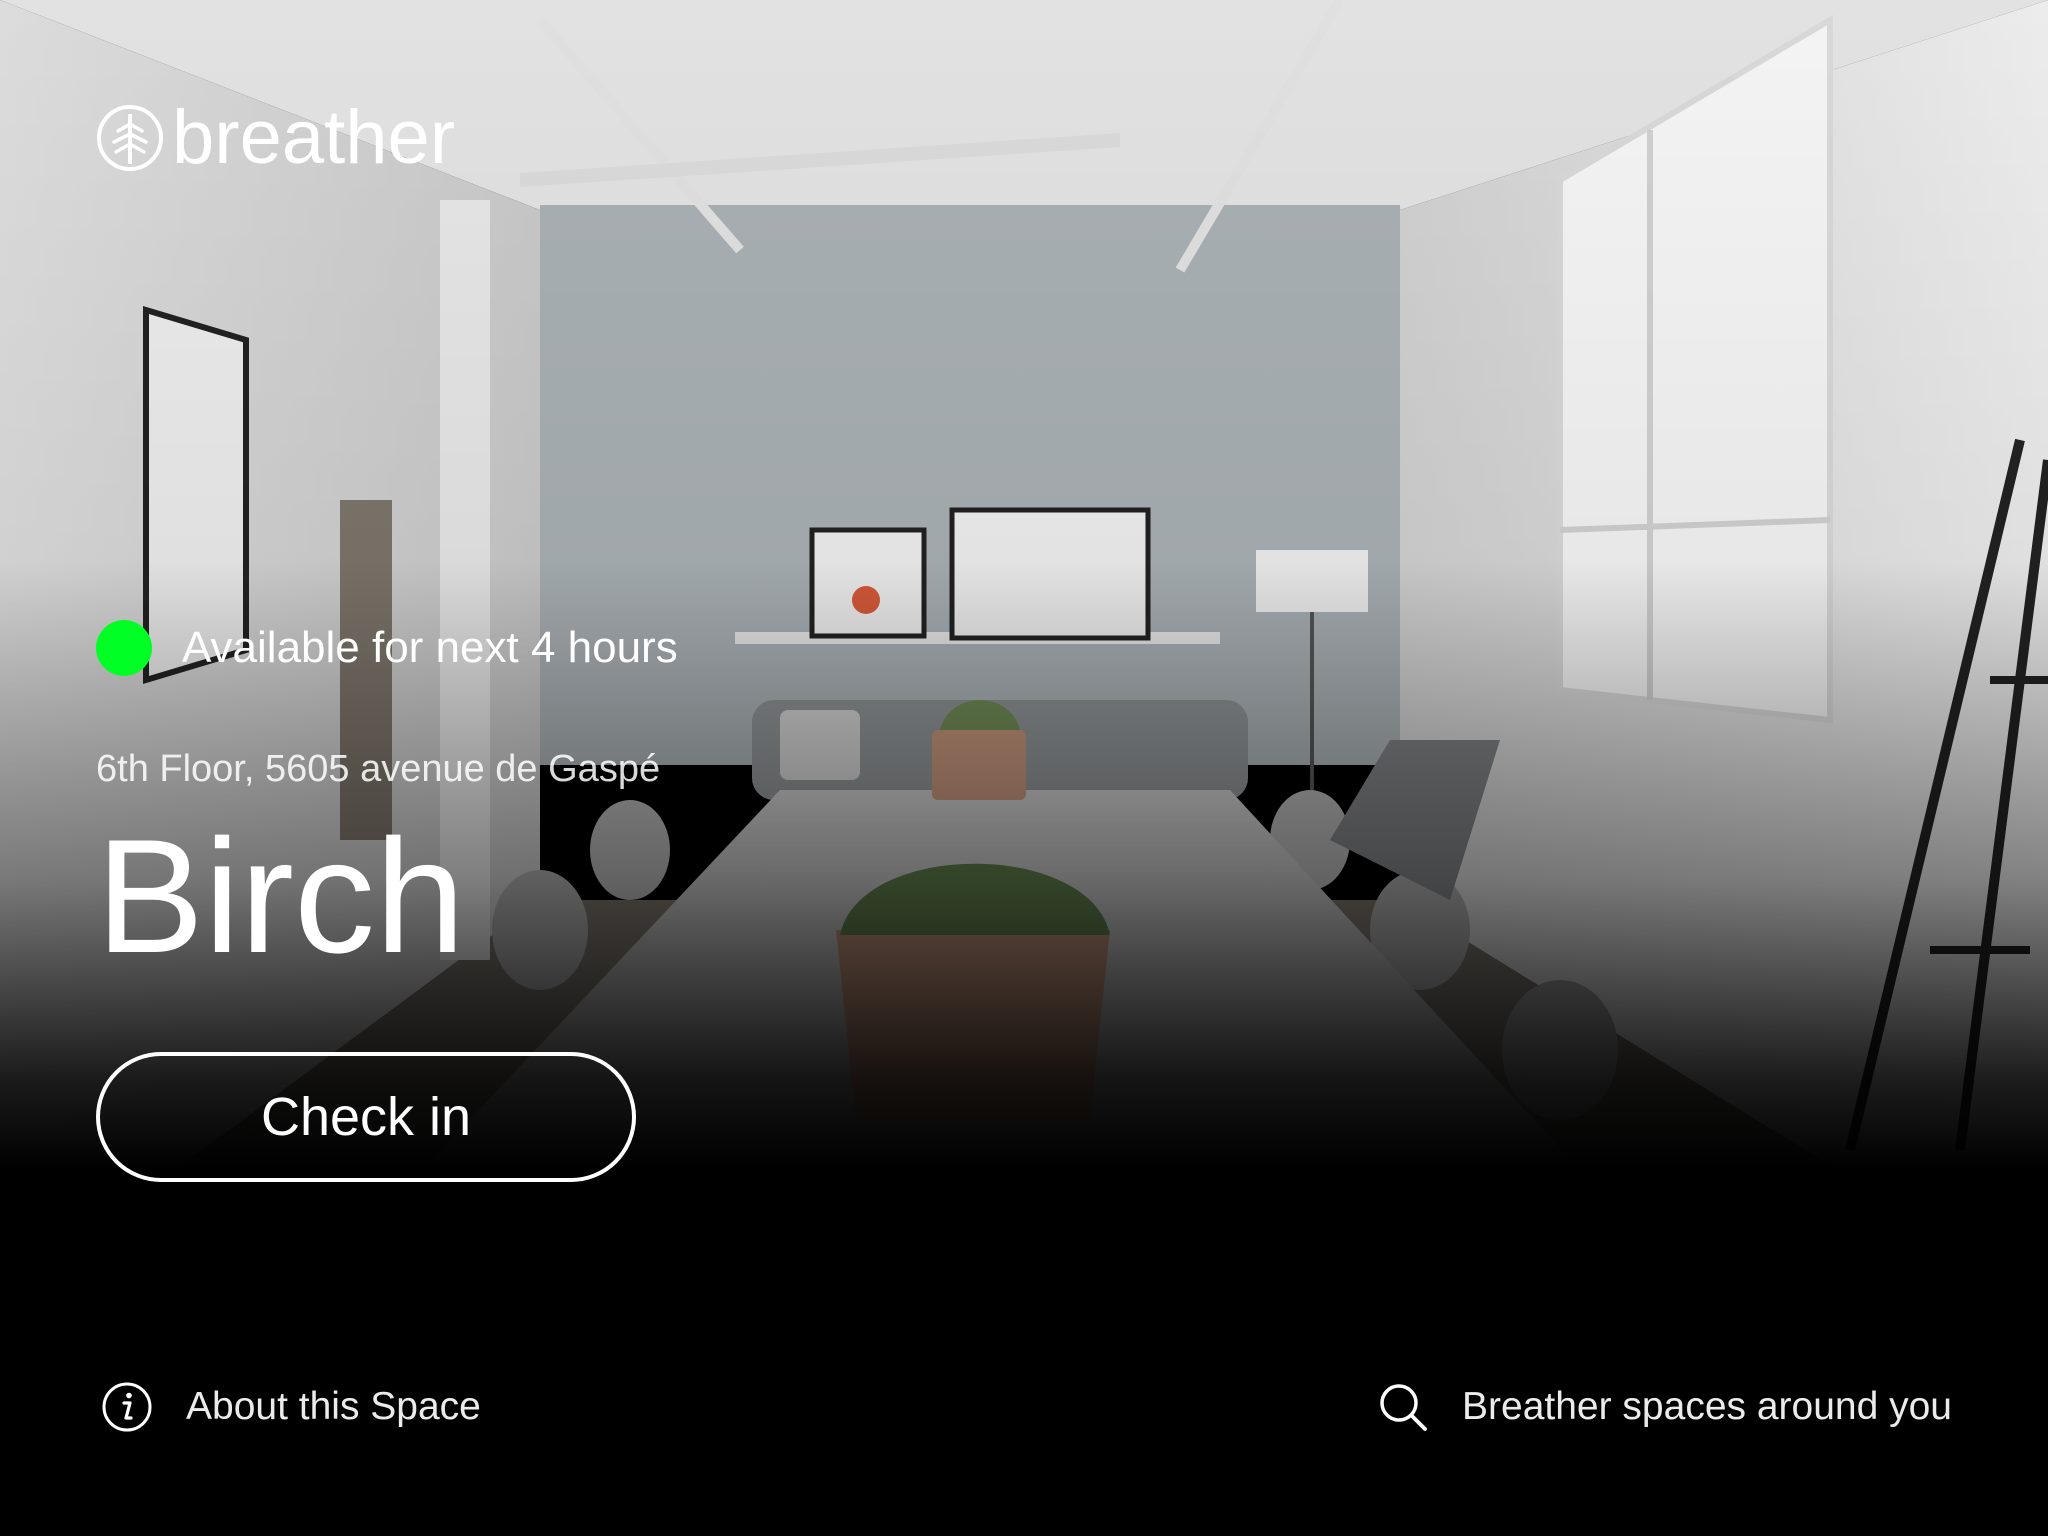 The image size is (2048, 1536). I want to click on availability-indicator, so click(124, 648).